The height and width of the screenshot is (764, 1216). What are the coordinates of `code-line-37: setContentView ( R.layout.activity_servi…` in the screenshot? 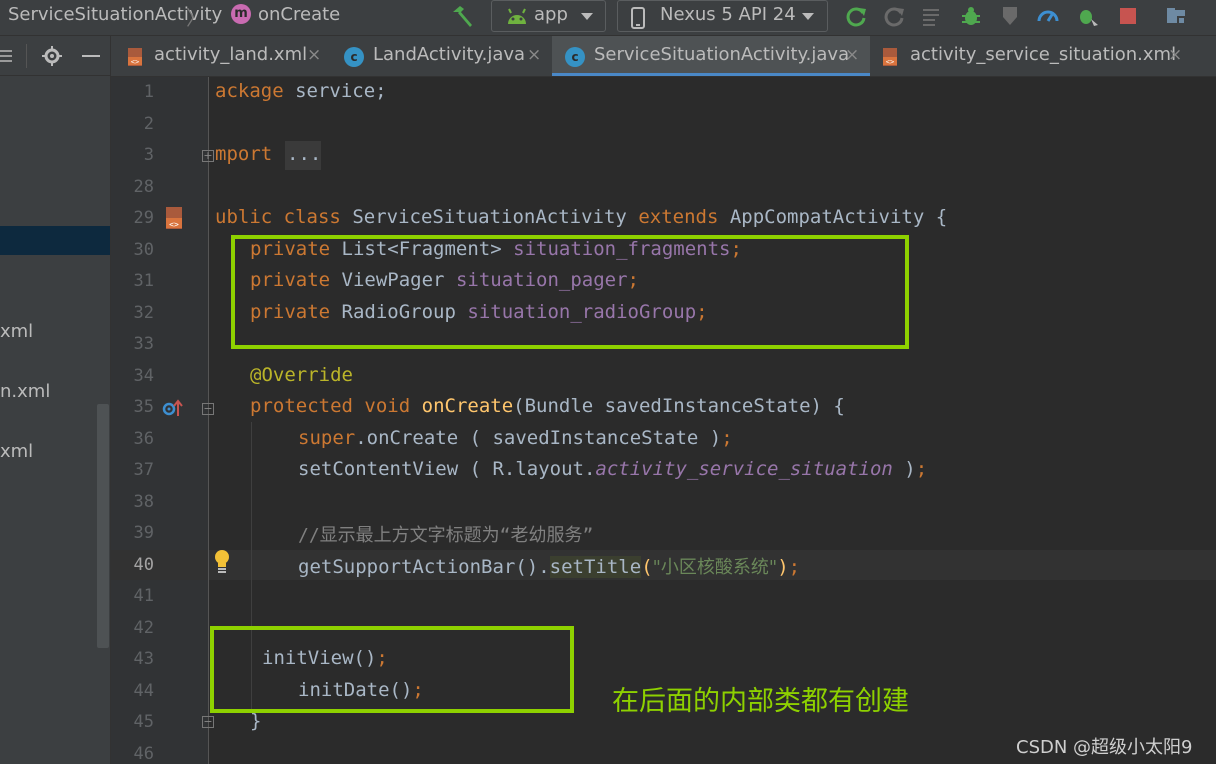 It's located at (612, 469).